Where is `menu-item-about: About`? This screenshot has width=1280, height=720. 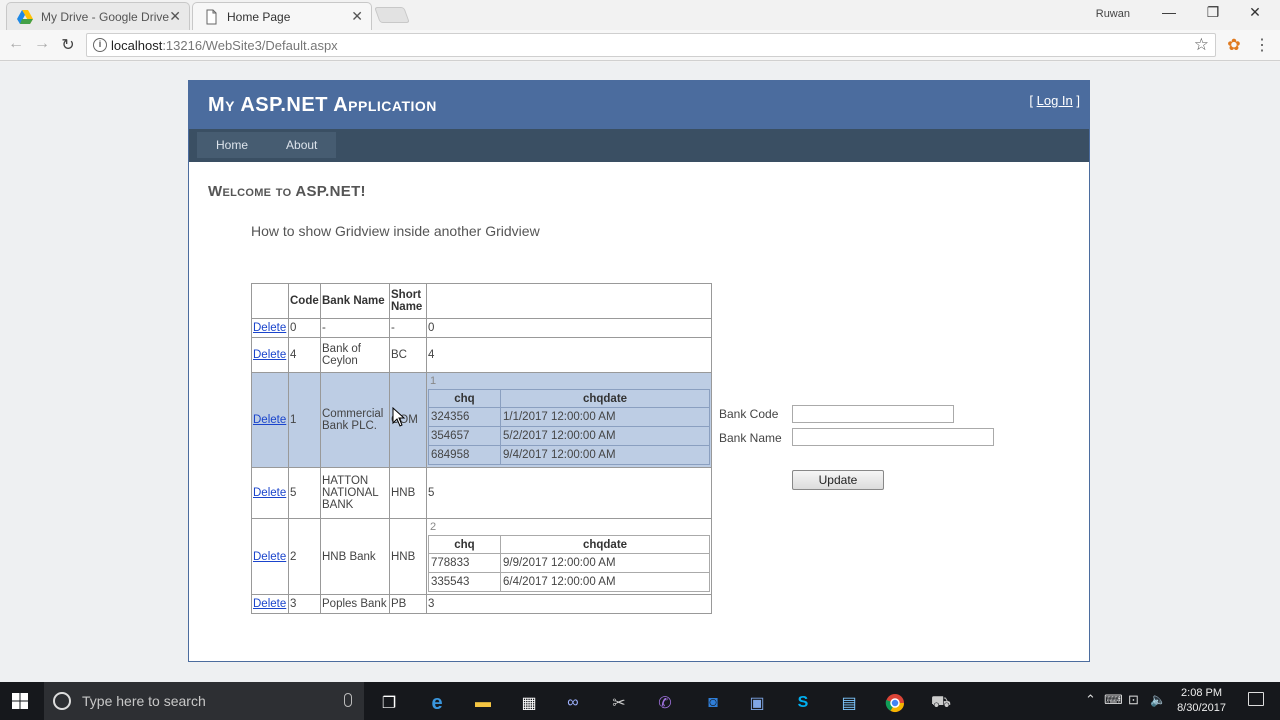
menu-item-about: About is located at coordinates (302, 145).